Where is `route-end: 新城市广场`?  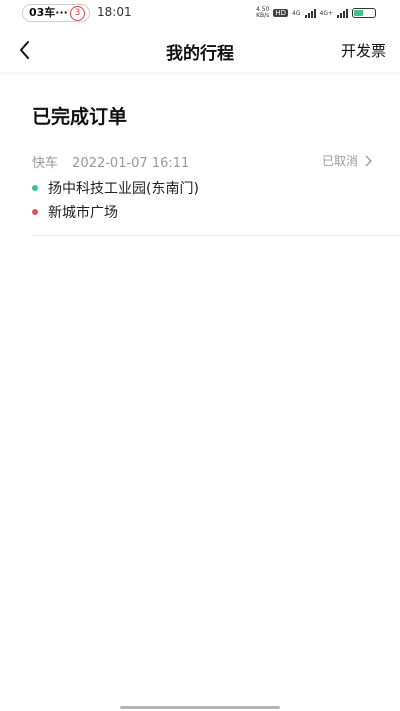
route-end: 新城市广场 is located at coordinates (75, 212).